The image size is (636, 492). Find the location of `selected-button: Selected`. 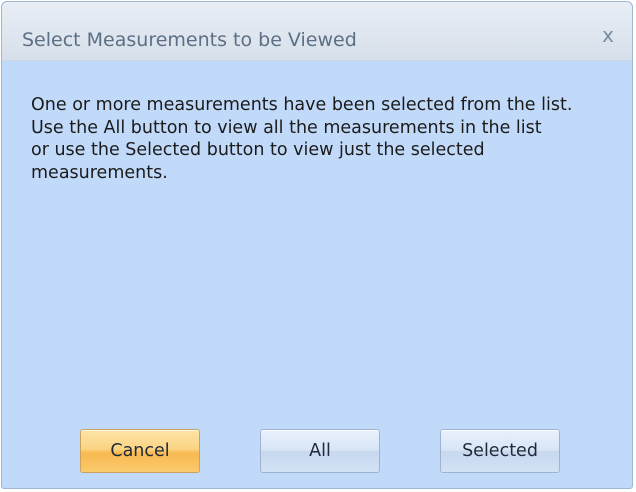

selected-button: Selected is located at coordinates (500, 451).